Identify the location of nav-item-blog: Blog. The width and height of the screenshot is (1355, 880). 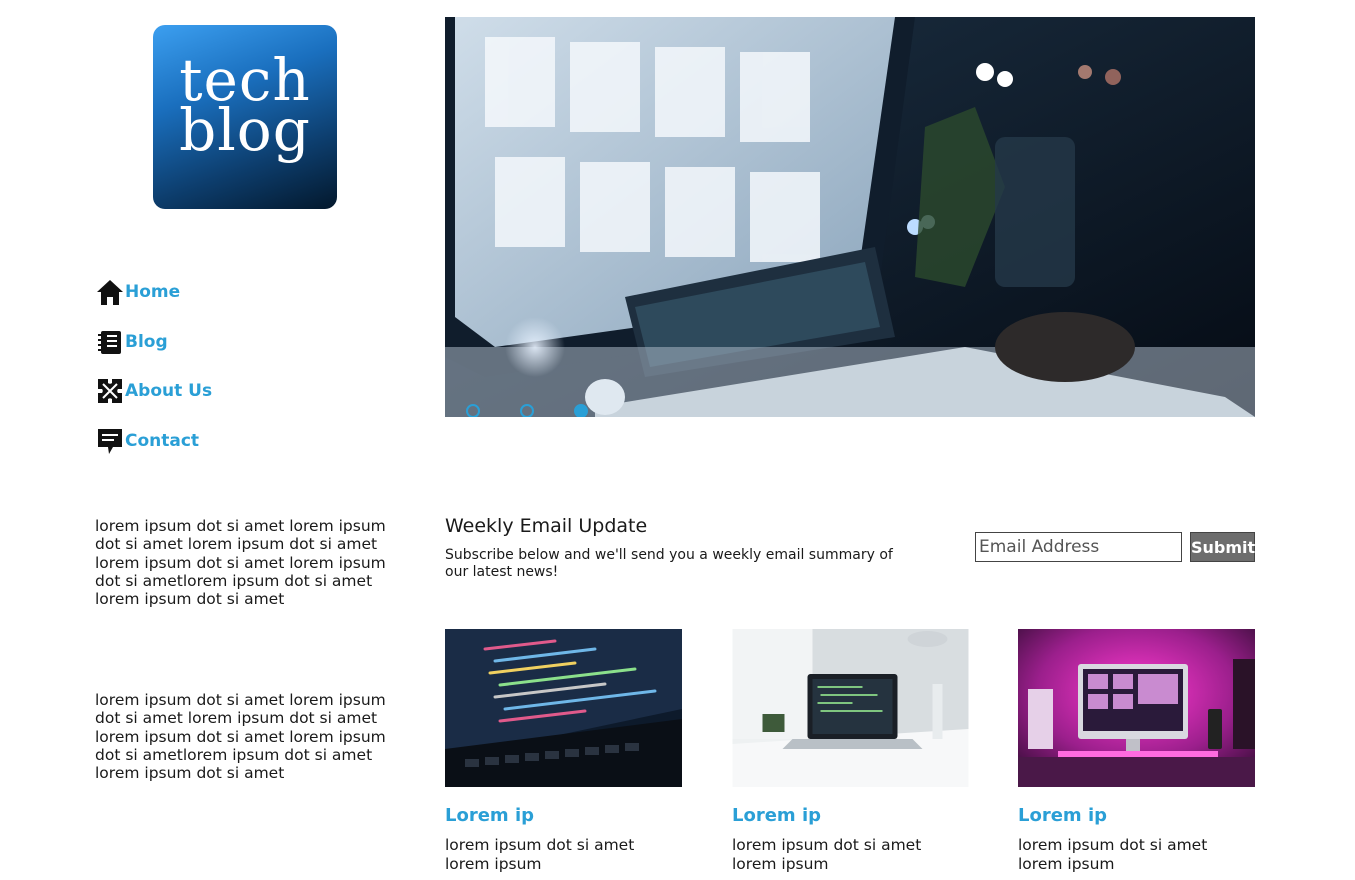
(131, 342).